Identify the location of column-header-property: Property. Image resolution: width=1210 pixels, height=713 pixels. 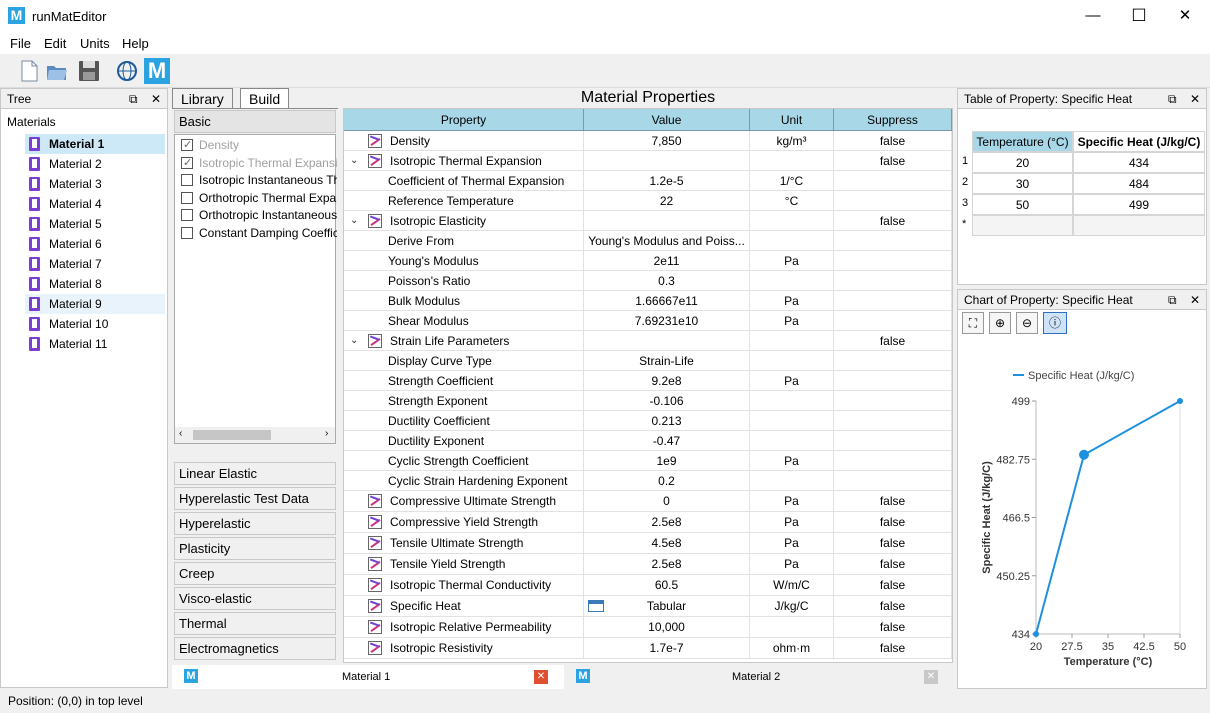
(464, 120).